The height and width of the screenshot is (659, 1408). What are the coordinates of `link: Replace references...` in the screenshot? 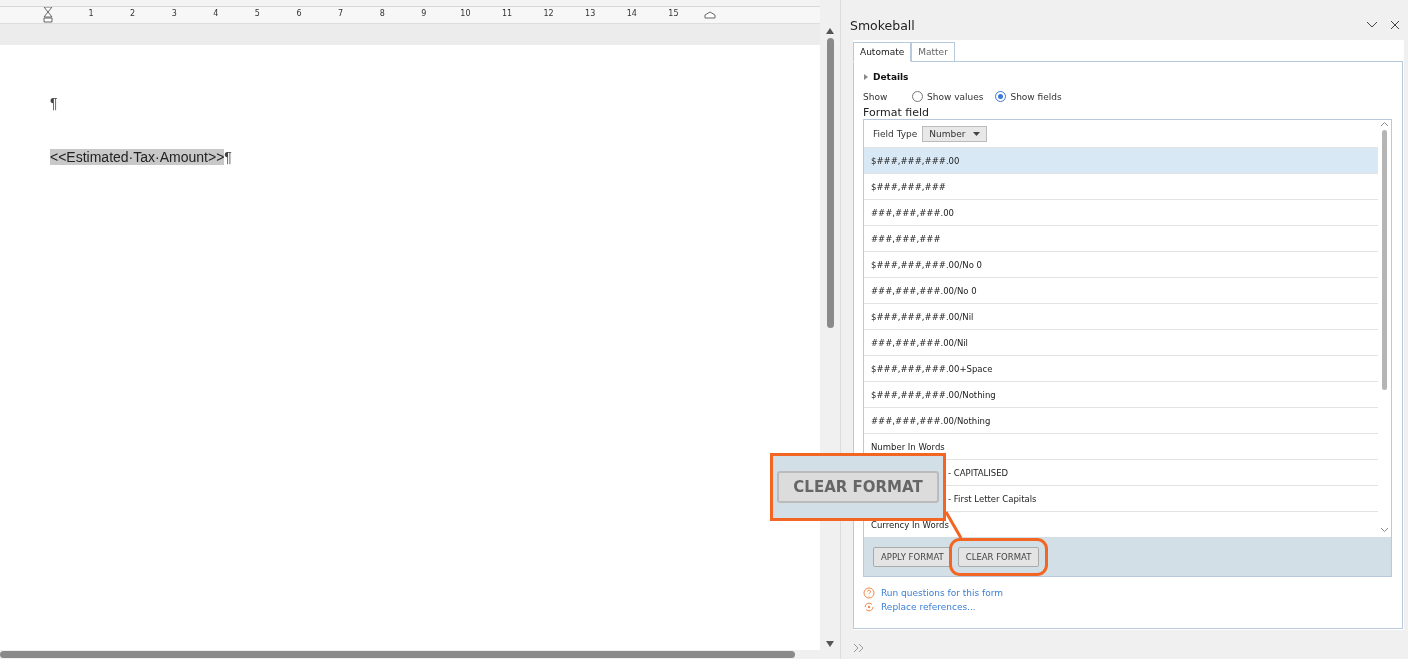 It's located at (928, 607).